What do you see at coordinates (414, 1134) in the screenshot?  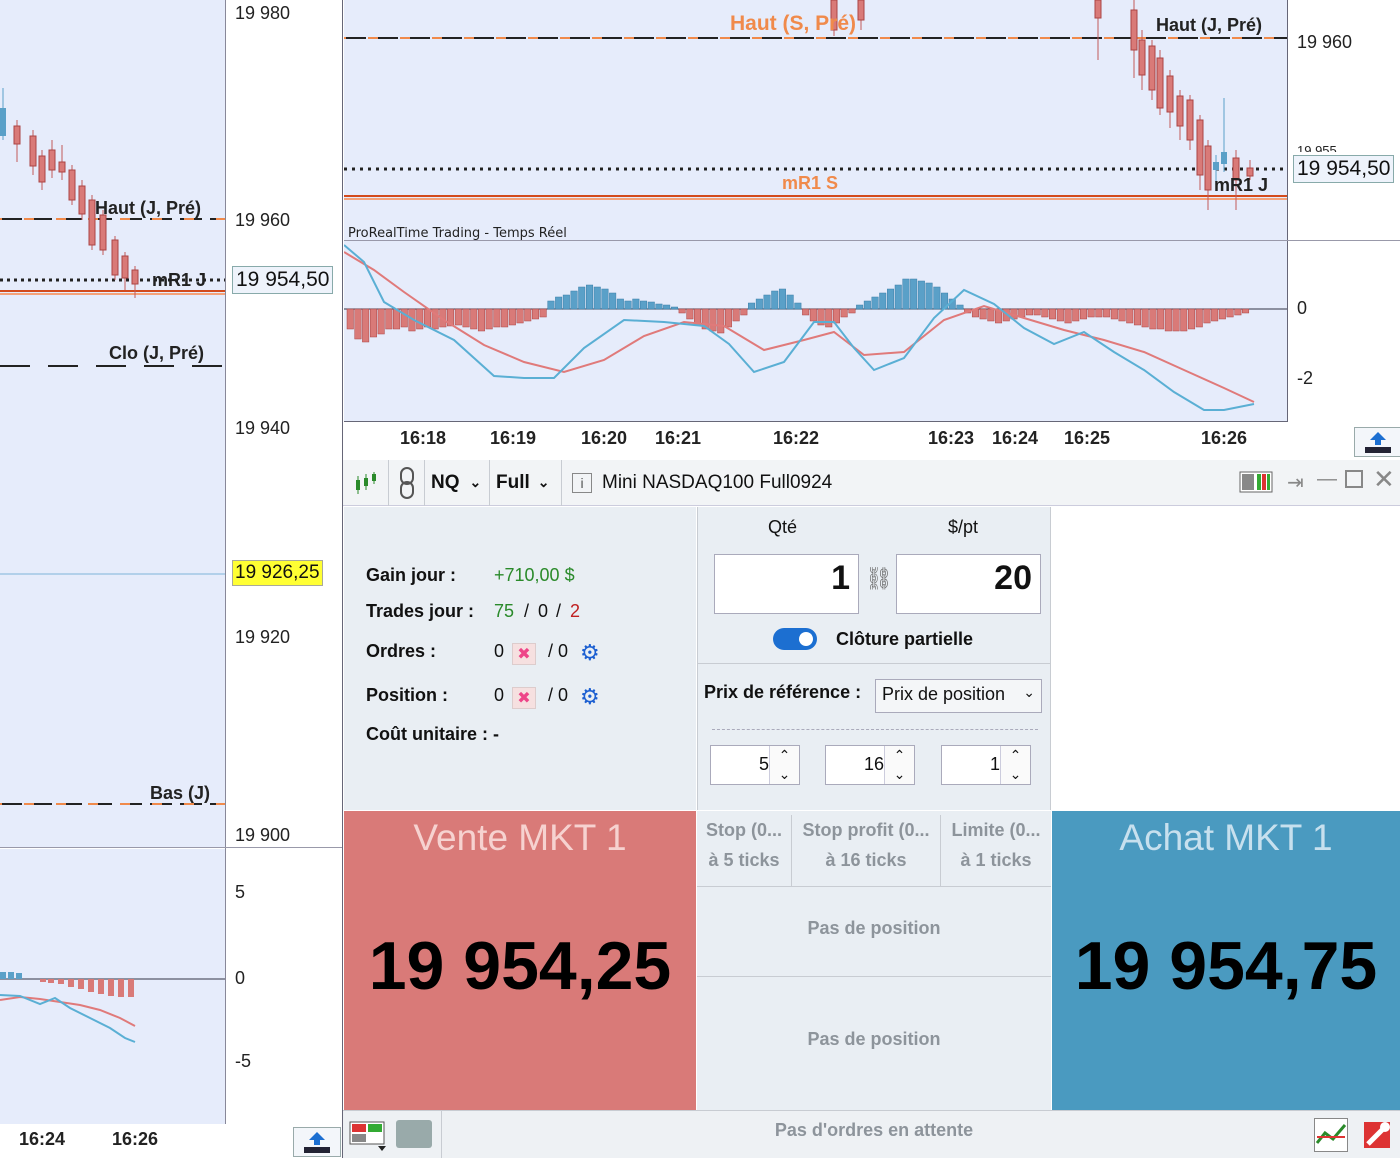 I see `keyboard-icon` at bounding box center [414, 1134].